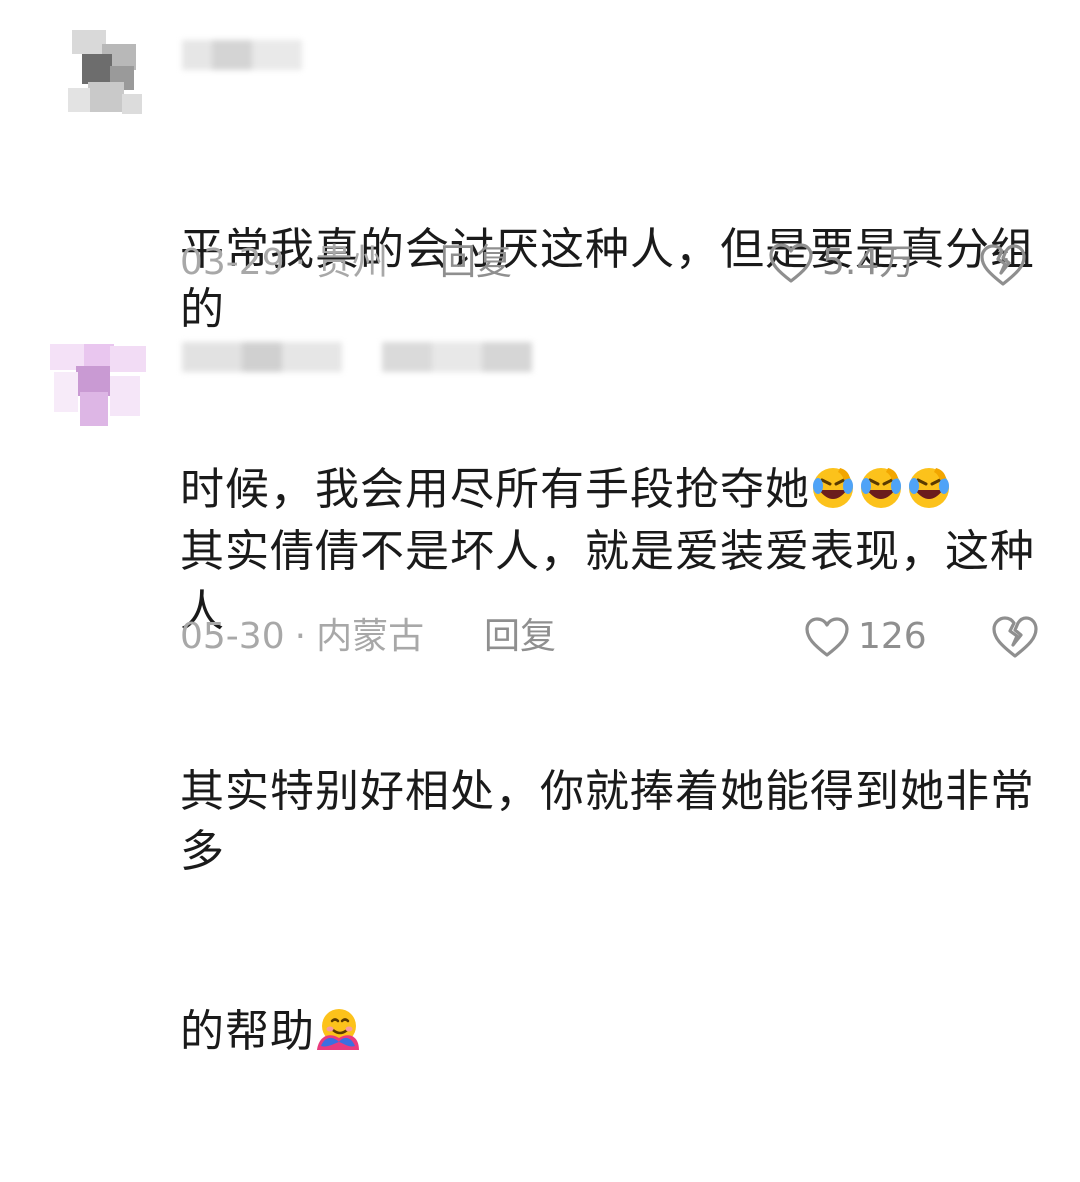 The image size is (1080, 1182). What do you see at coordinates (352, 262) in the screenshot?
I see `comment-location: 贵州` at bounding box center [352, 262].